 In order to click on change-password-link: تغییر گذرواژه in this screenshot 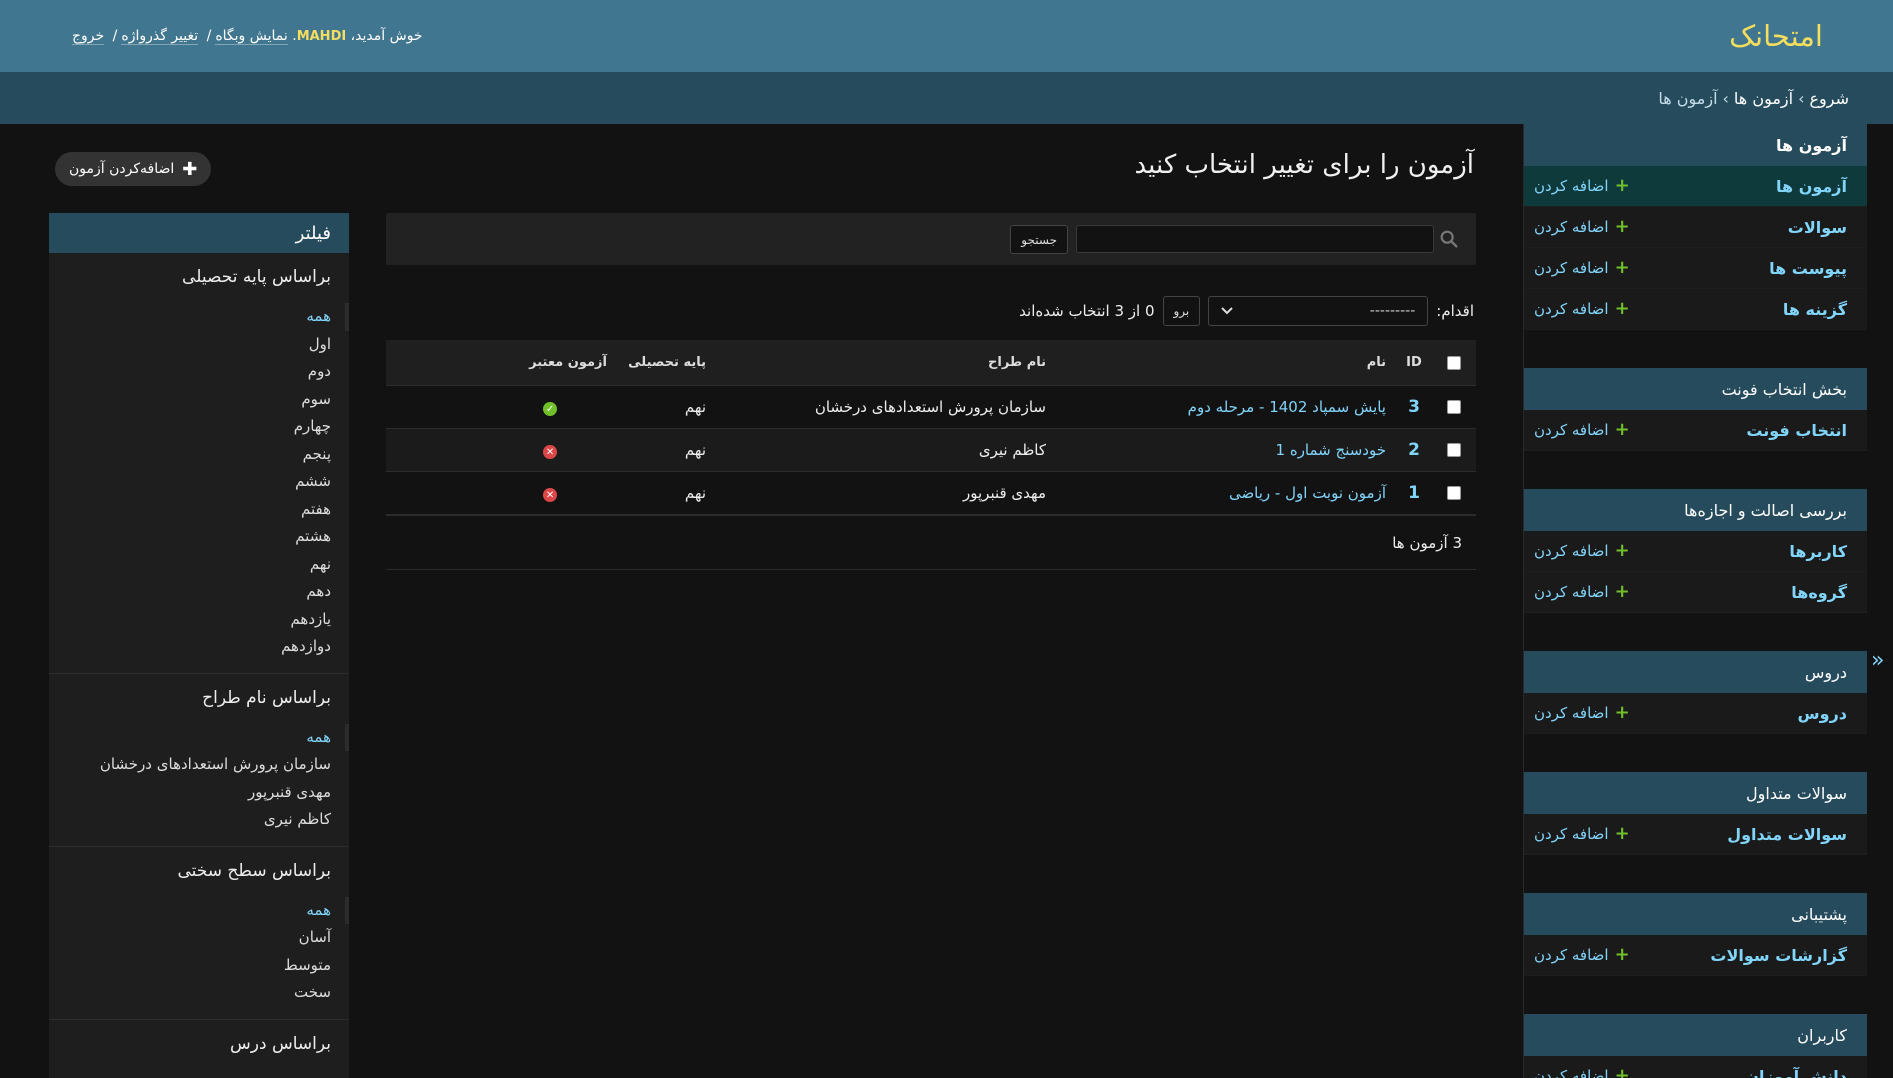, I will do `click(160, 36)`.